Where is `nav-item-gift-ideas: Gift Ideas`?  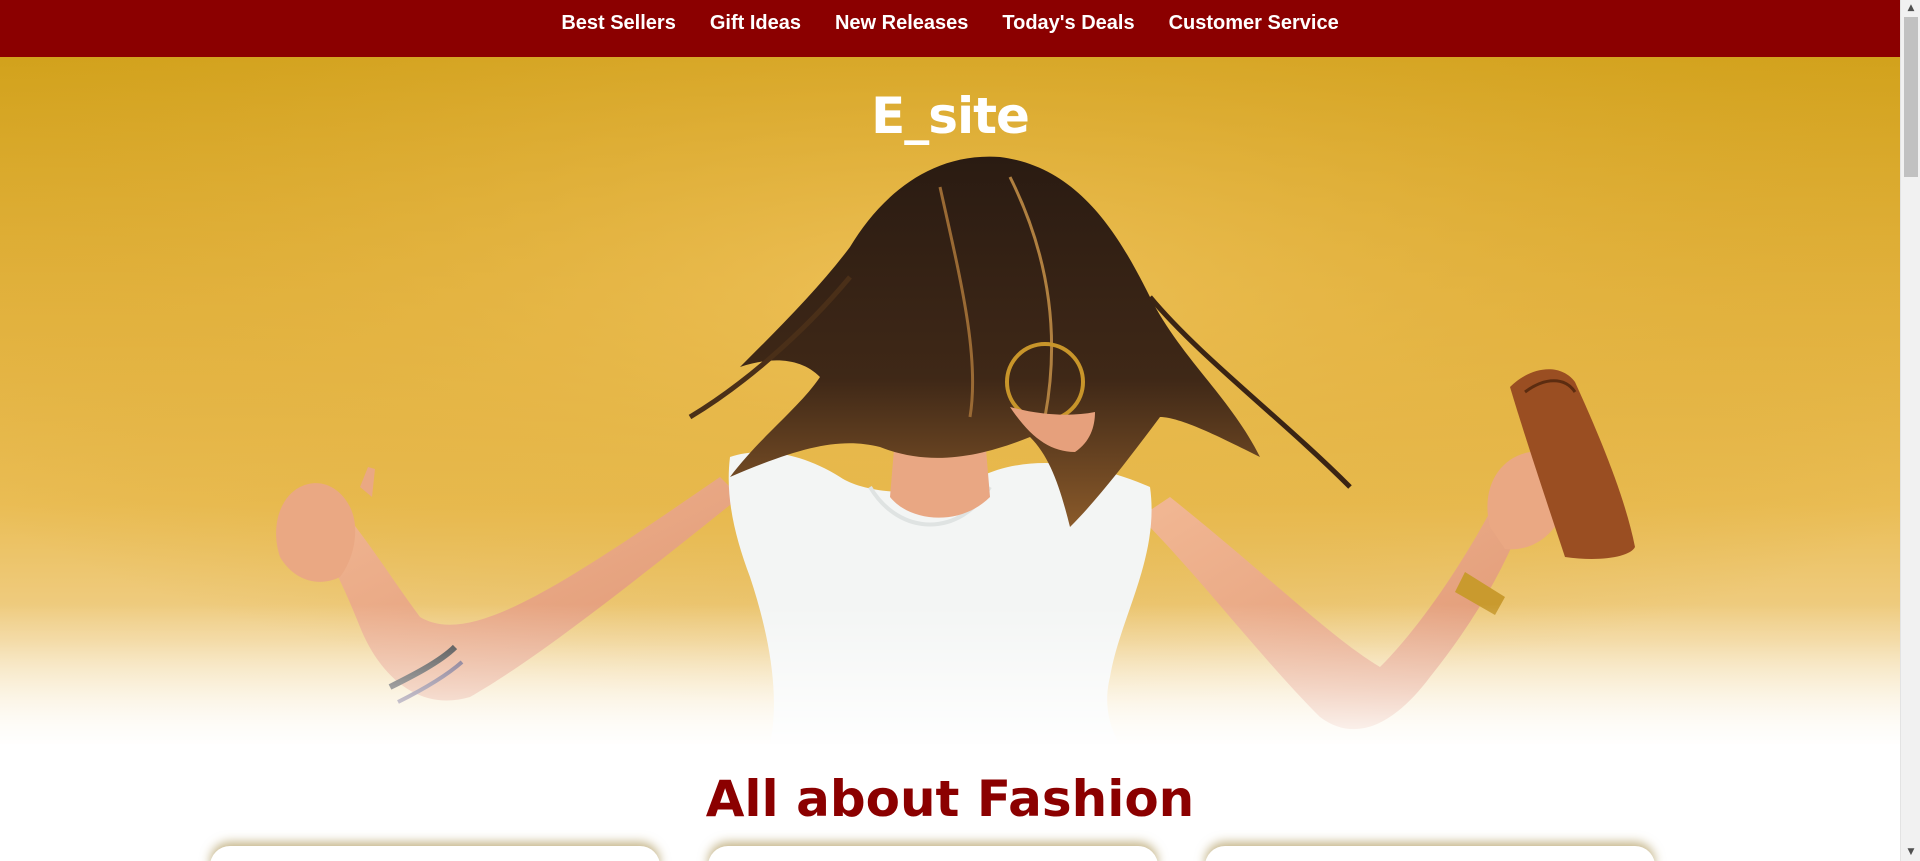 nav-item-gift-ideas: Gift Ideas is located at coordinates (755, 23).